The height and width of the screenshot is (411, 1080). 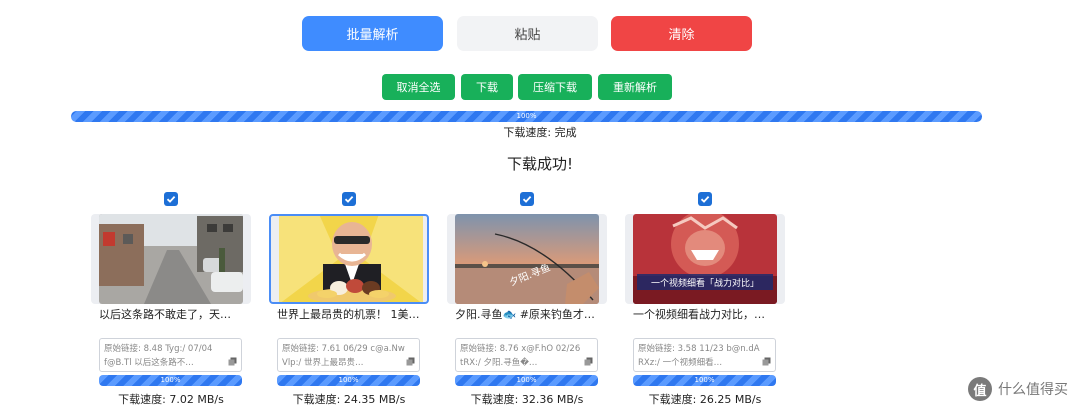 I want to click on man-eating-dessert-image, so click(x=351, y=259).